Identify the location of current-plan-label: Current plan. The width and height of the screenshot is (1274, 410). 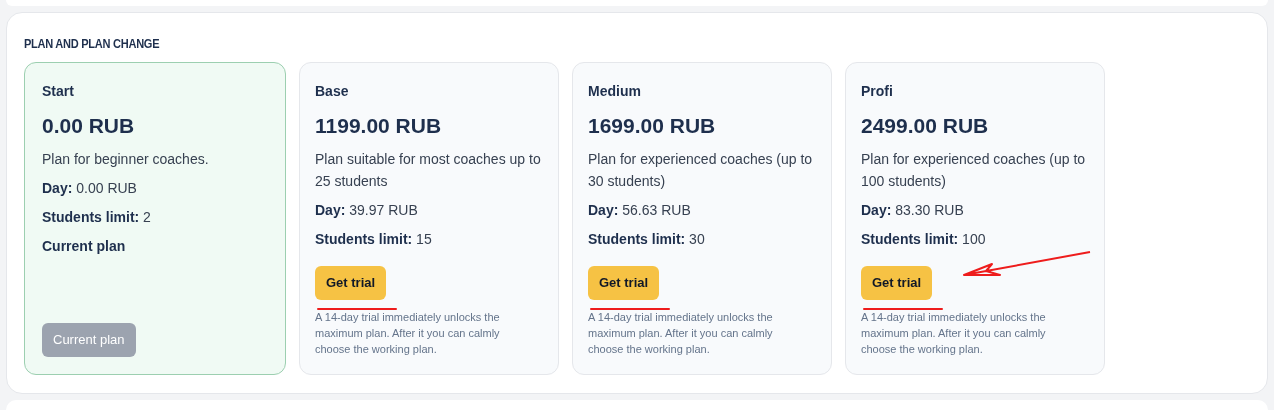
(84, 246).